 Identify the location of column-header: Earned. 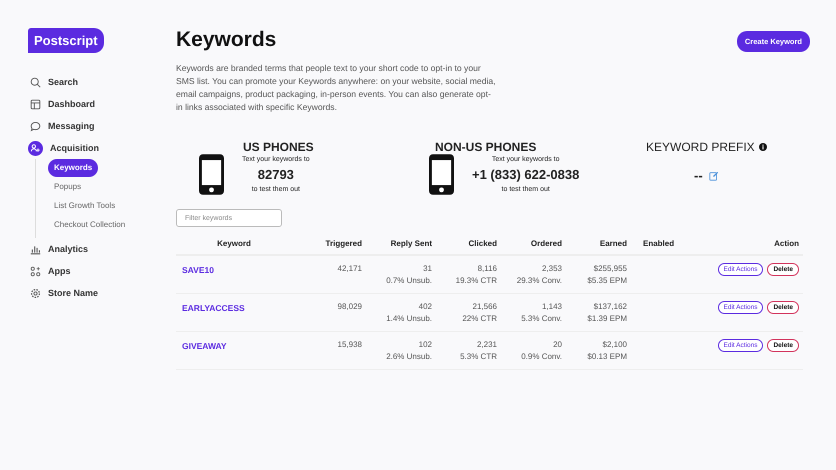
(594, 244).